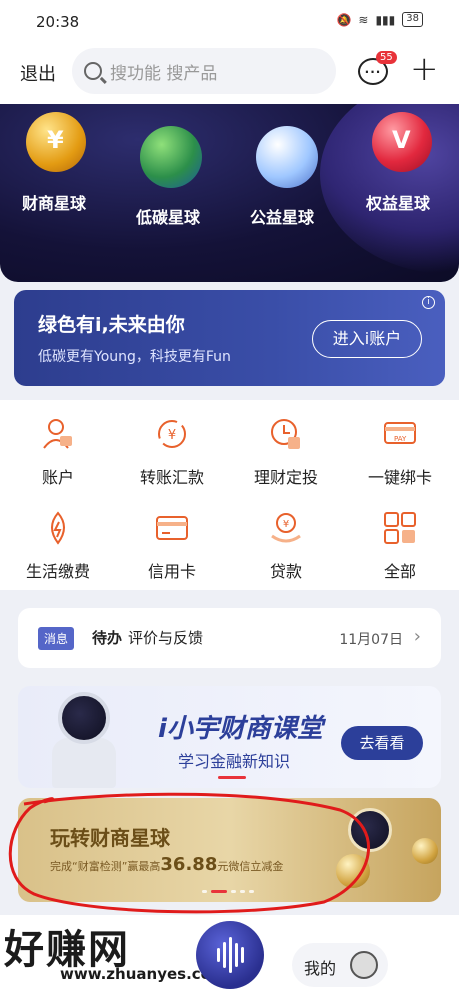 Image resolution: width=459 pixels, height=1000 pixels. Describe the element at coordinates (401, 140) in the screenshot. I see `v-glyph: V` at that location.